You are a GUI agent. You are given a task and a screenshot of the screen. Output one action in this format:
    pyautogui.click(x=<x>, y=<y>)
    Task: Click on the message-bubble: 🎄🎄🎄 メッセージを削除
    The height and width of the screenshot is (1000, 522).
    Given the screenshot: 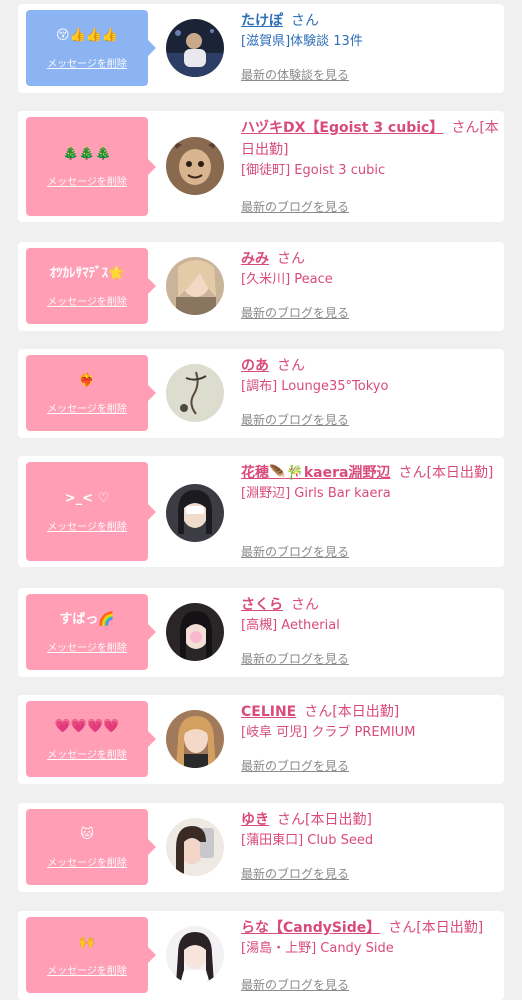 What is the action you would take?
    pyautogui.click(x=91, y=166)
    